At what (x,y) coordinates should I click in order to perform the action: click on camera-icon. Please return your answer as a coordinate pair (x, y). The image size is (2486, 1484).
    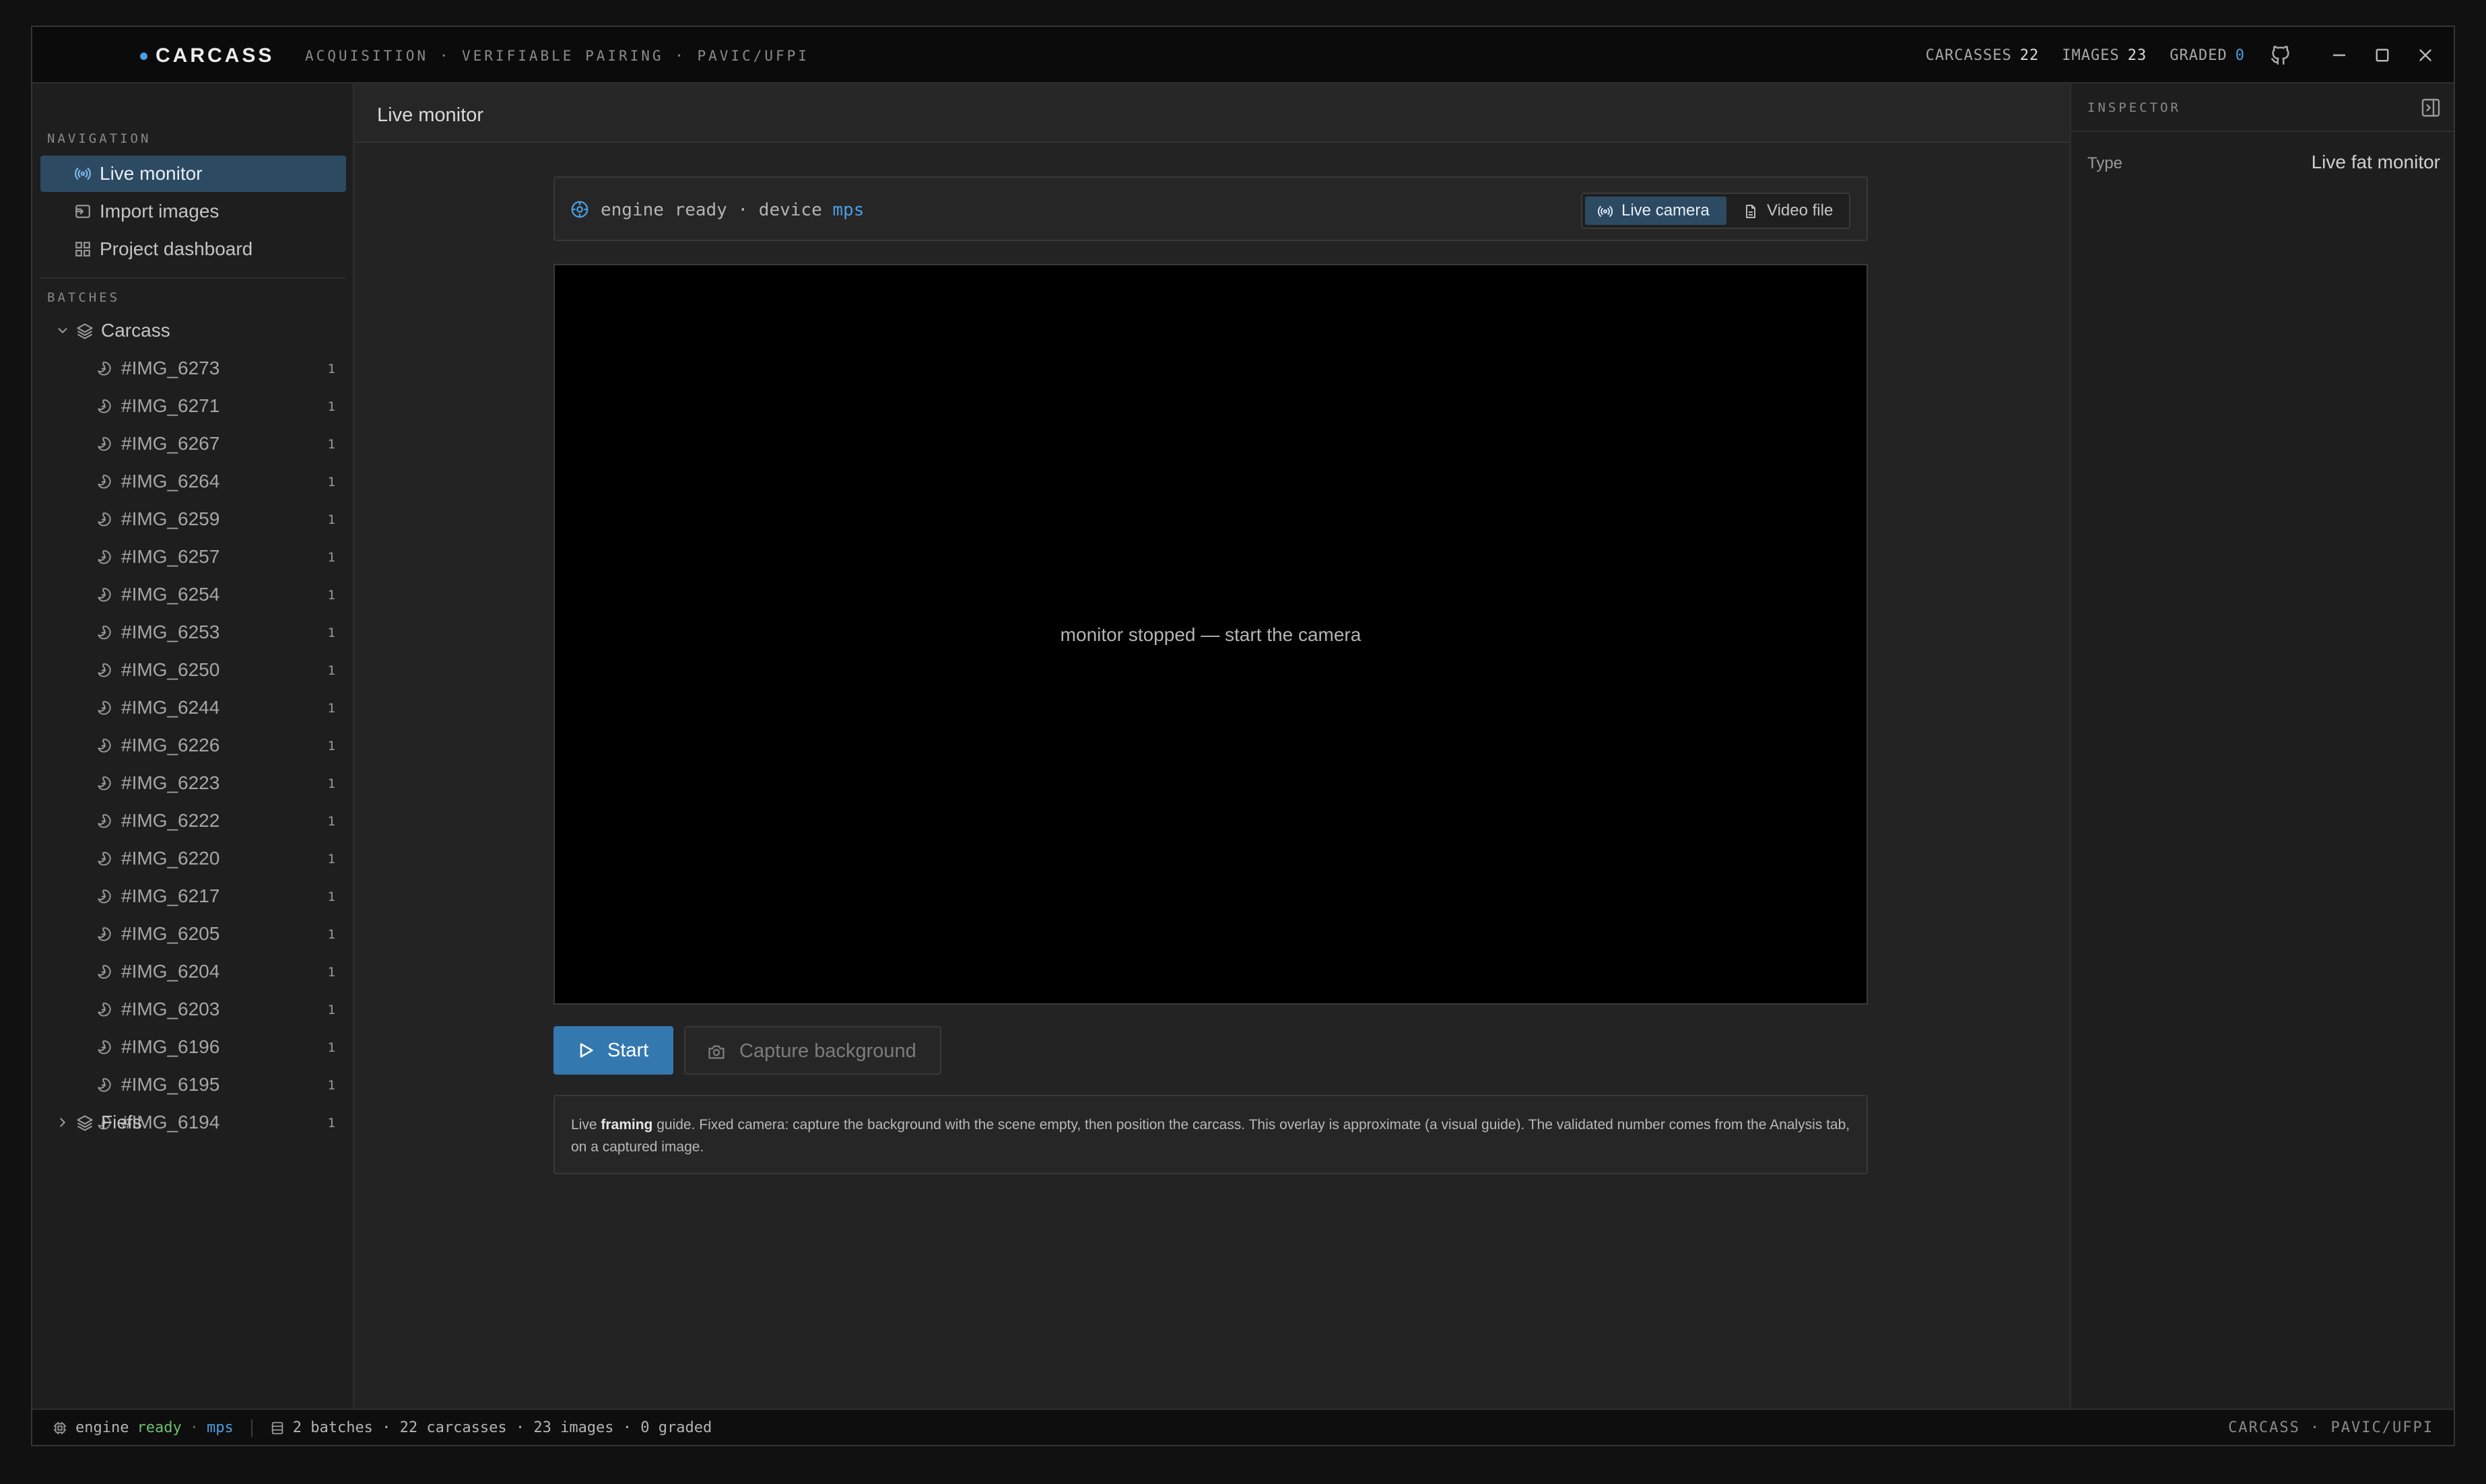
    Looking at the image, I should click on (717, 1051).